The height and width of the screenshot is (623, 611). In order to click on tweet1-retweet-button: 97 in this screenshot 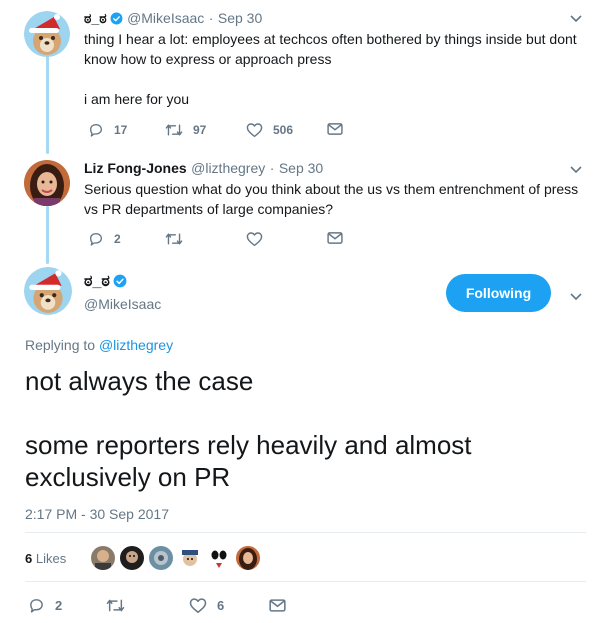, I will do `click(185, 130)`.